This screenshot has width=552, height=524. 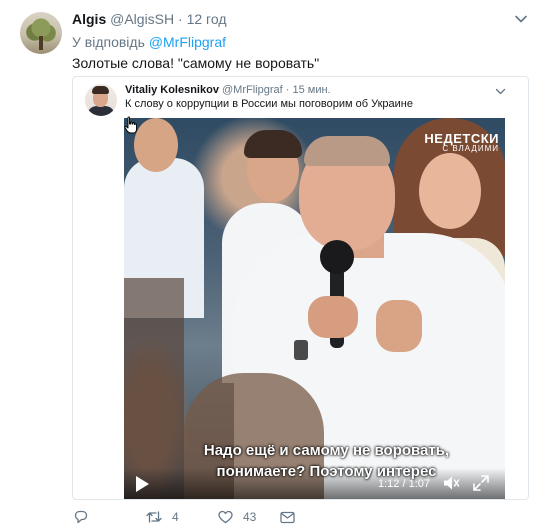 What do you see at coordinates (89, 19) in the screenshot?
I see `author-name: Algis` at bounding box center [89, 19].